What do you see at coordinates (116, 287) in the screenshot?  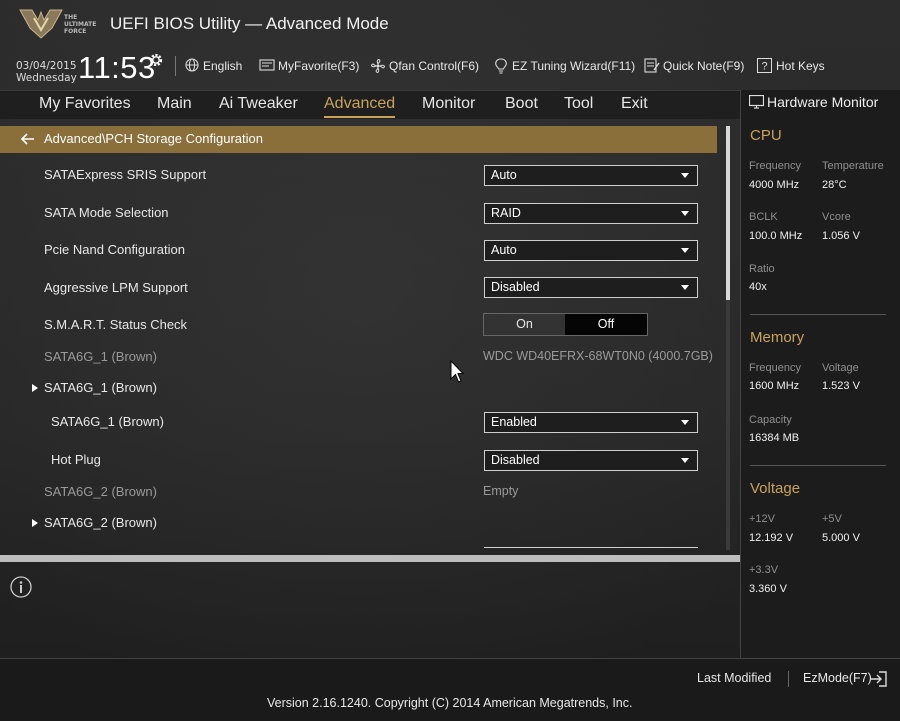 I see `setting-label-aggressive-lpm: Aggressive LPM Support` at bounding box center [116, 287].